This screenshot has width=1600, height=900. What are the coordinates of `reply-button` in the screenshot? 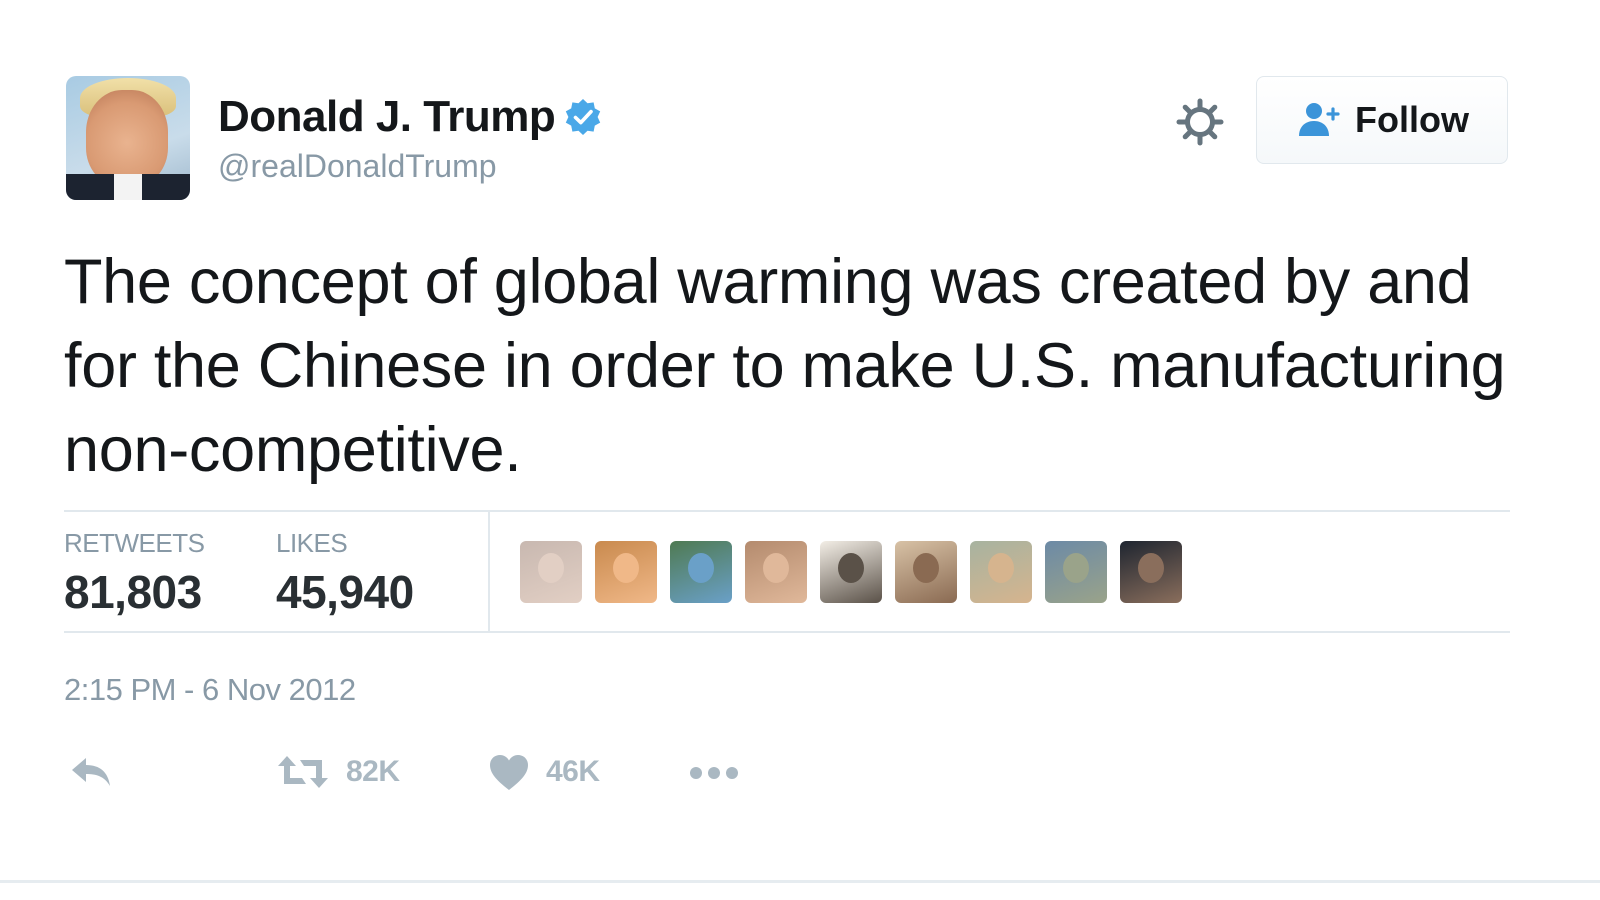 It's located at (91, 772).